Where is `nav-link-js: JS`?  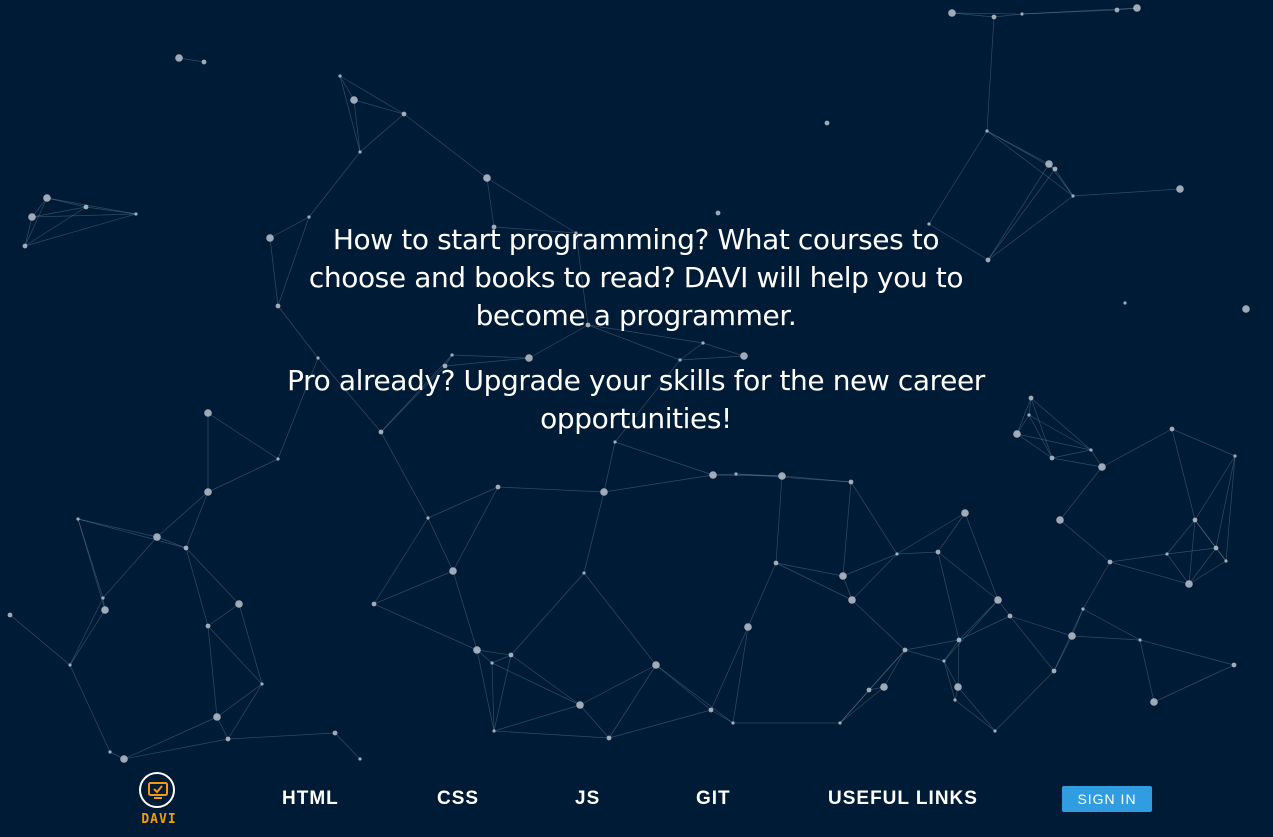 nav-link-js: JS is located at coordinates (587, 799).